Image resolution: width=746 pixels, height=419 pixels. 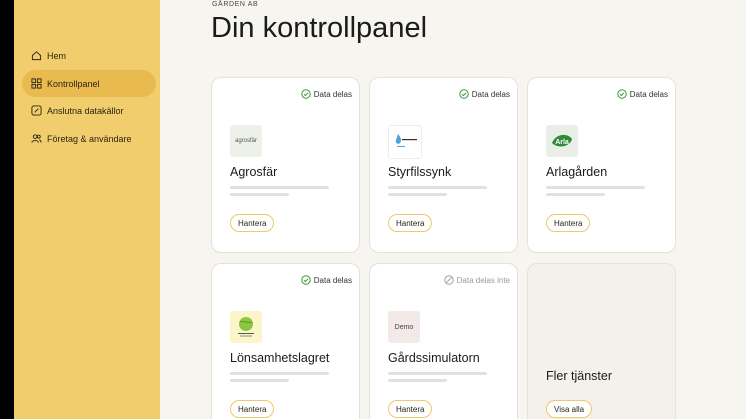 I want to click on sidebar-item-kontrollpanel: Kontrollpanel, so click(x=89, y=83).